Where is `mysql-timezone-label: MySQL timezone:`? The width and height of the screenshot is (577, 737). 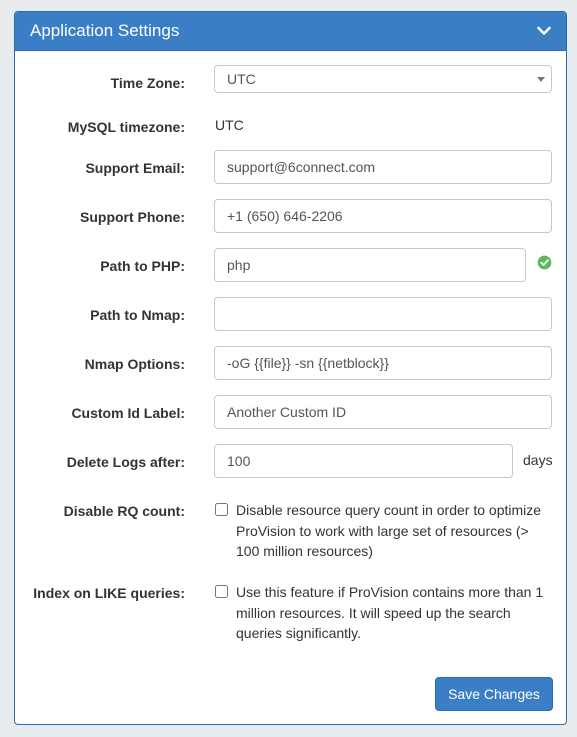
mysql-timezone-label: MySQL timezone: is located at coordinates (126, 127).